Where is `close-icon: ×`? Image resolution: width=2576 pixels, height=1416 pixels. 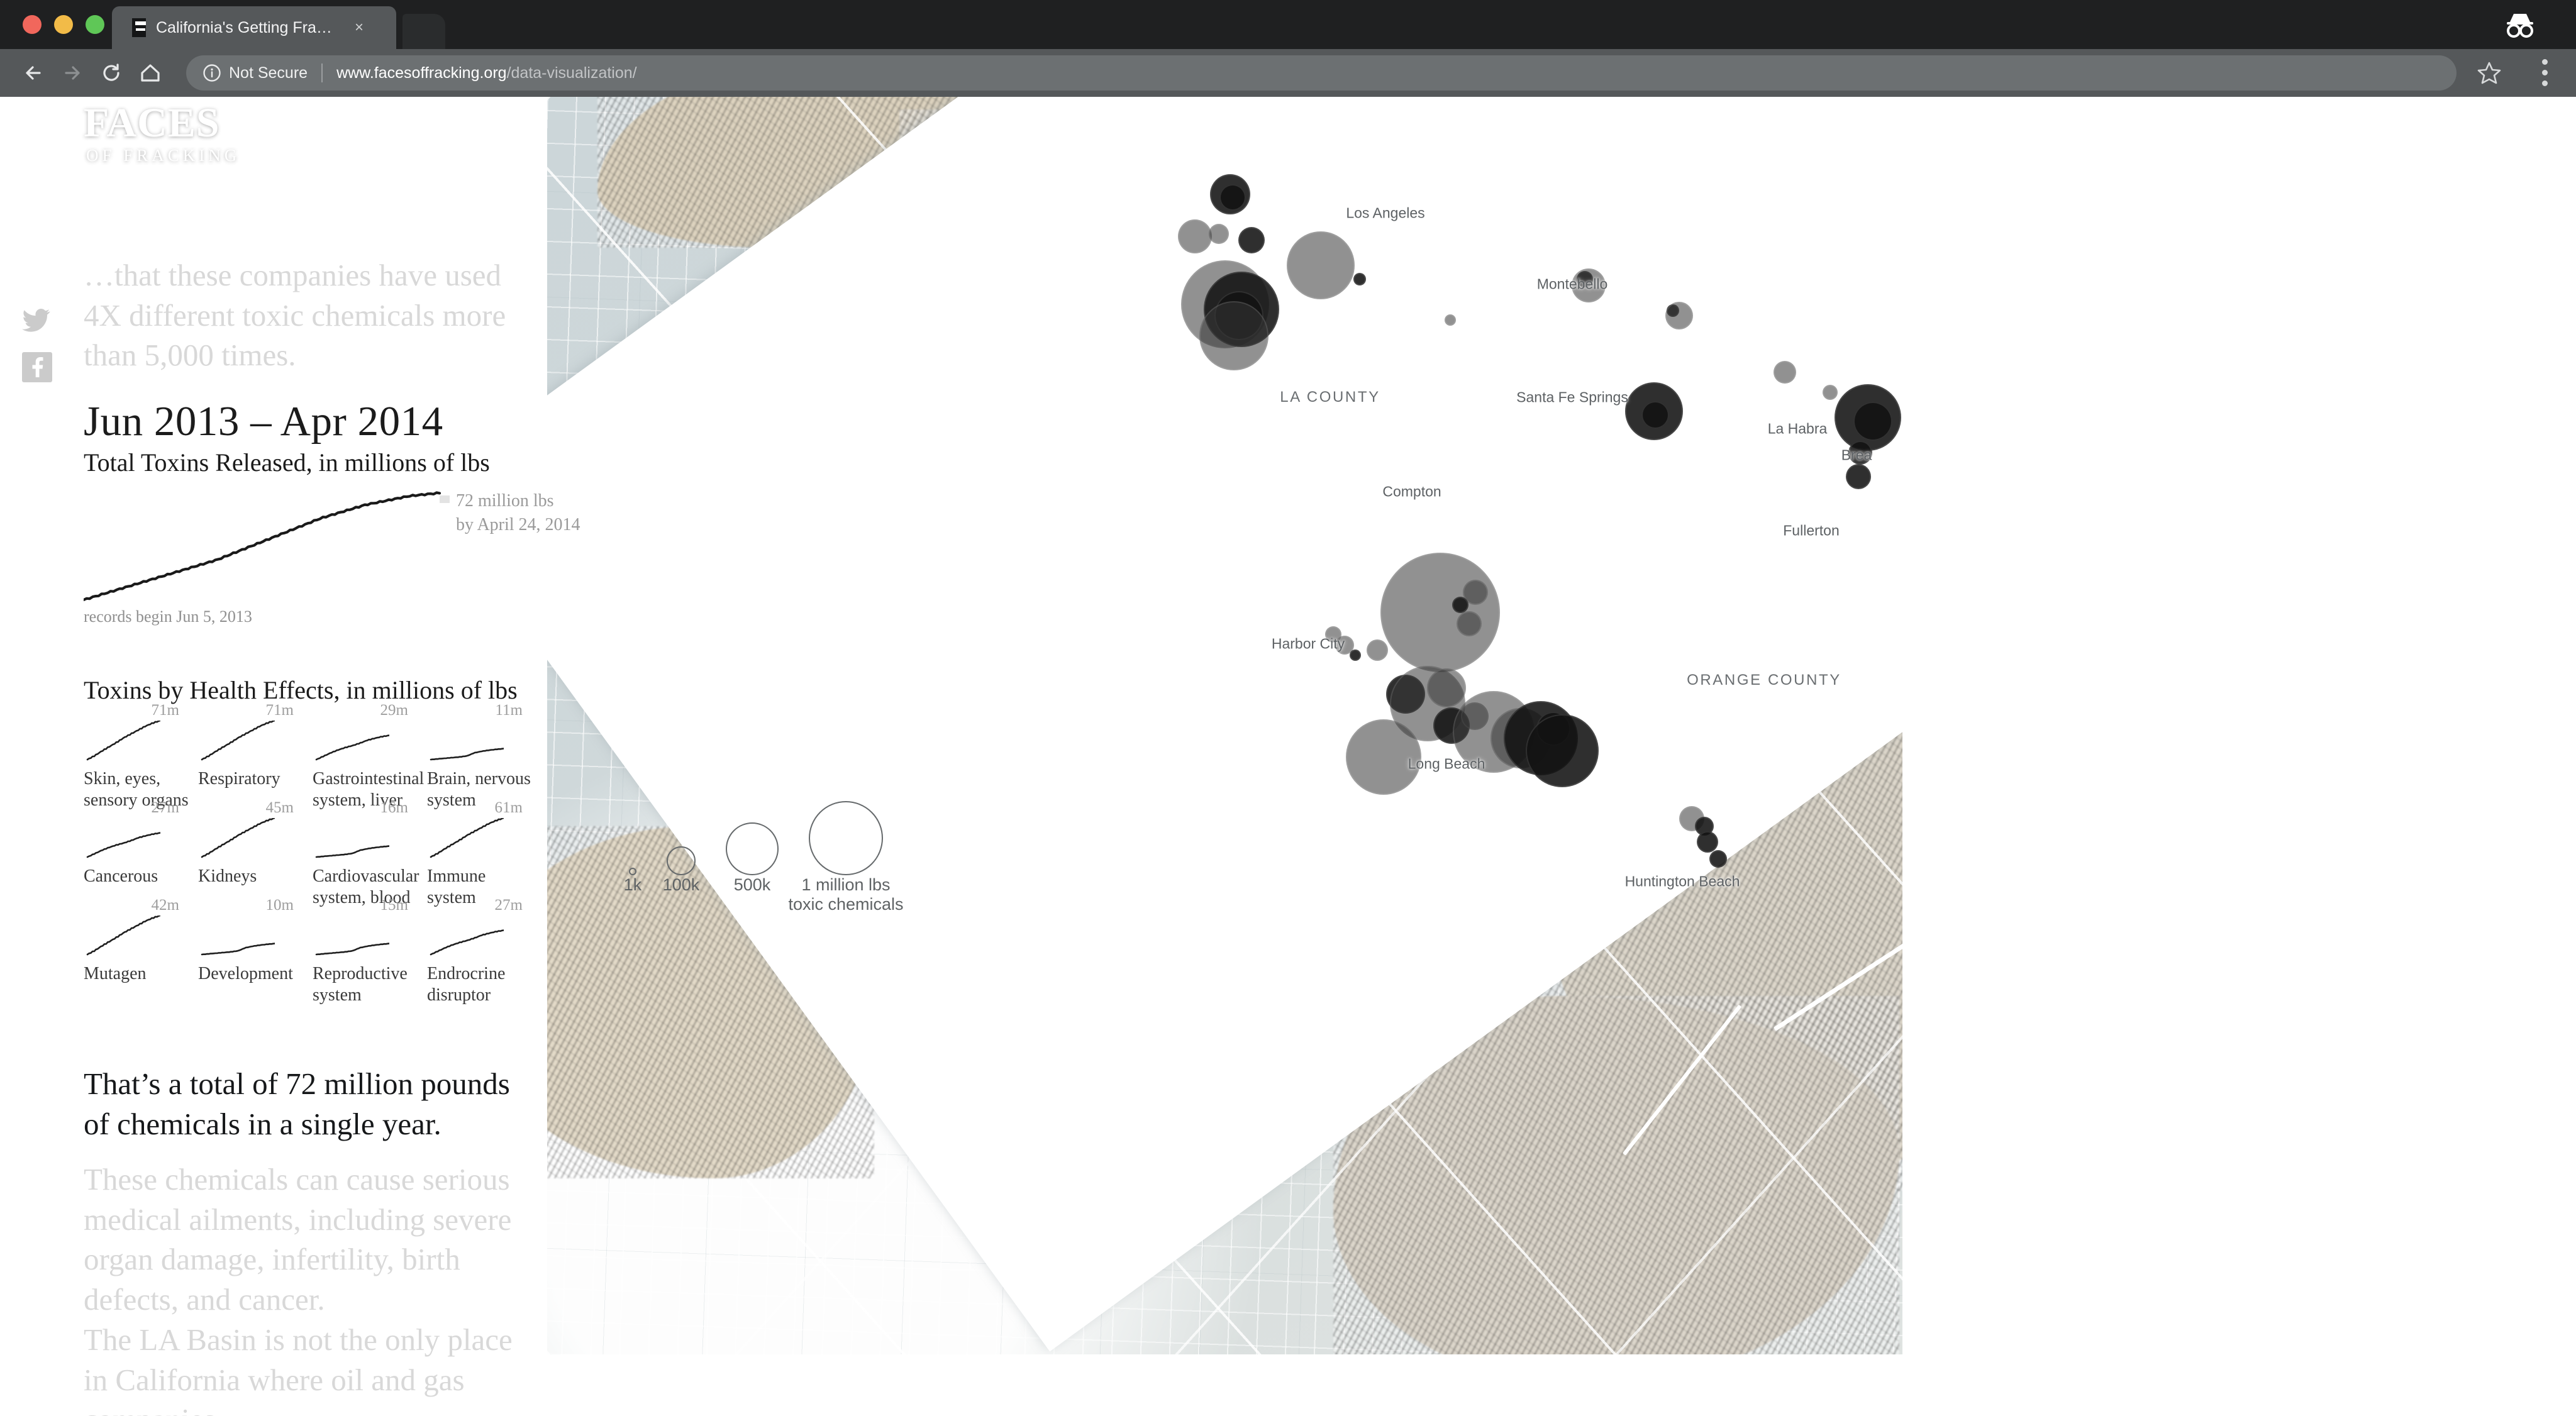
close-icon: × is located at coordinates (359, 27).